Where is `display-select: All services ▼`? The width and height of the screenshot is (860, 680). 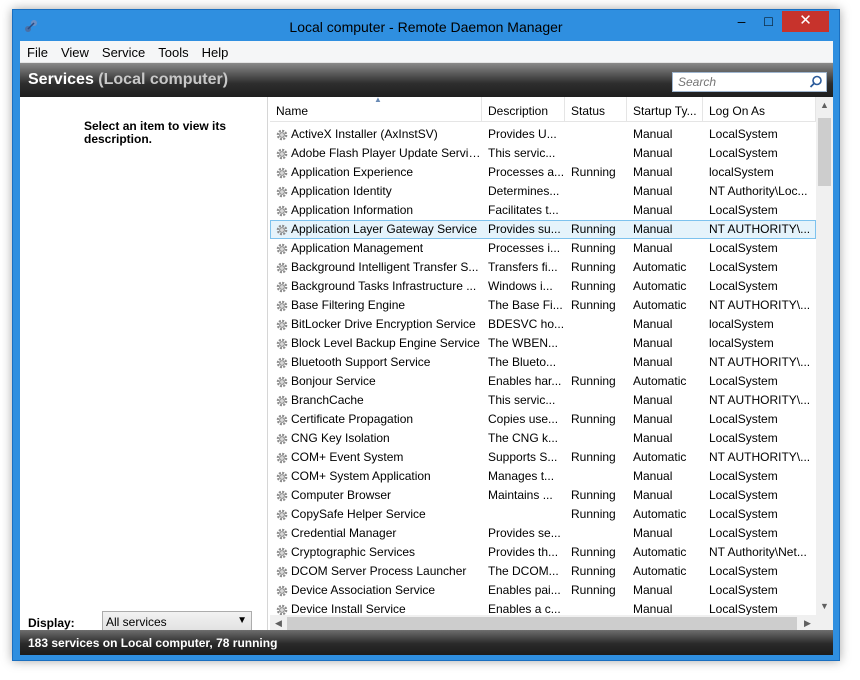
display-select: All services ▼ is located at coordinates (177, 621).